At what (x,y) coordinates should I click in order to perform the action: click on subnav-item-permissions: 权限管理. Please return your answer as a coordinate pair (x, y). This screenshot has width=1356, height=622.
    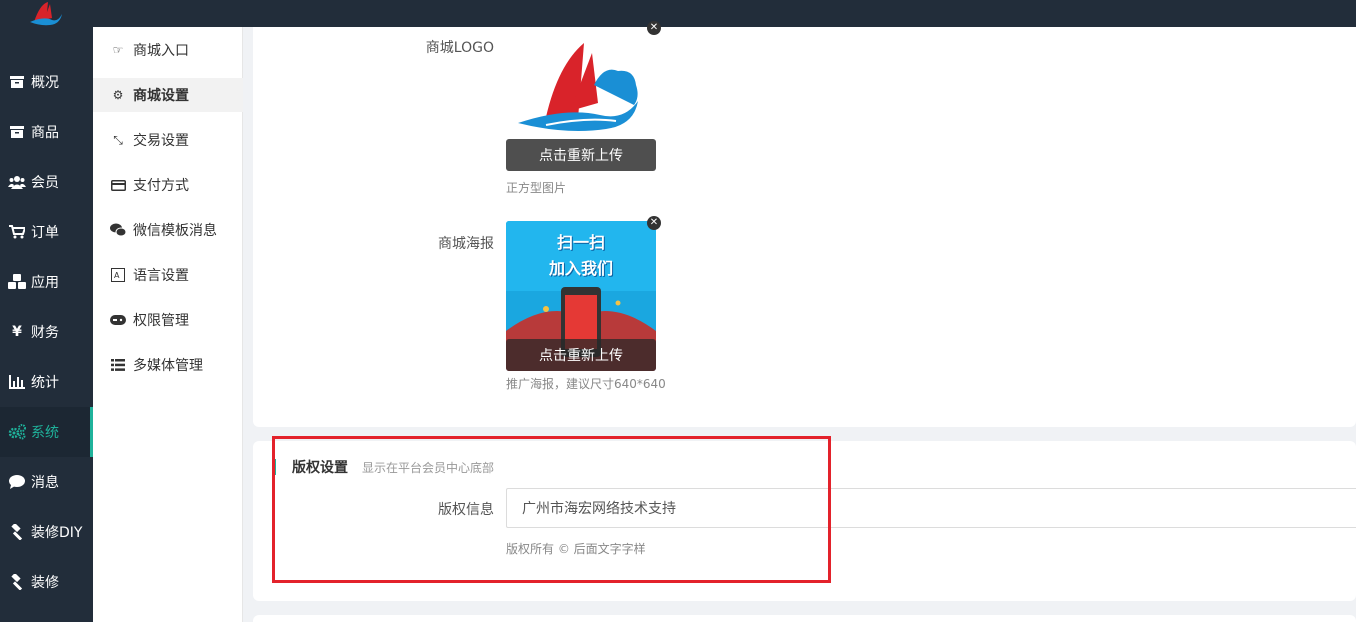
    Looking at the image, I should click on (168, 320).